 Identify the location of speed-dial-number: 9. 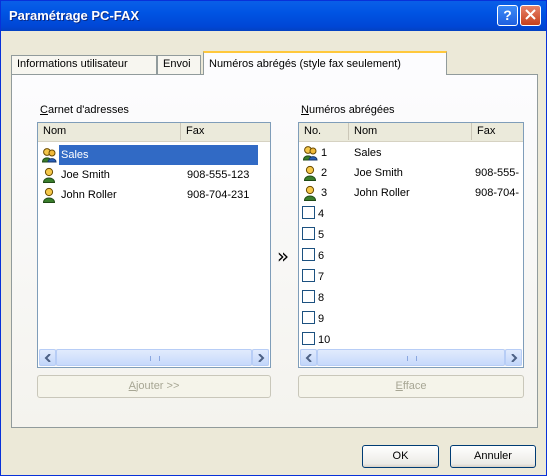
(321, 319).